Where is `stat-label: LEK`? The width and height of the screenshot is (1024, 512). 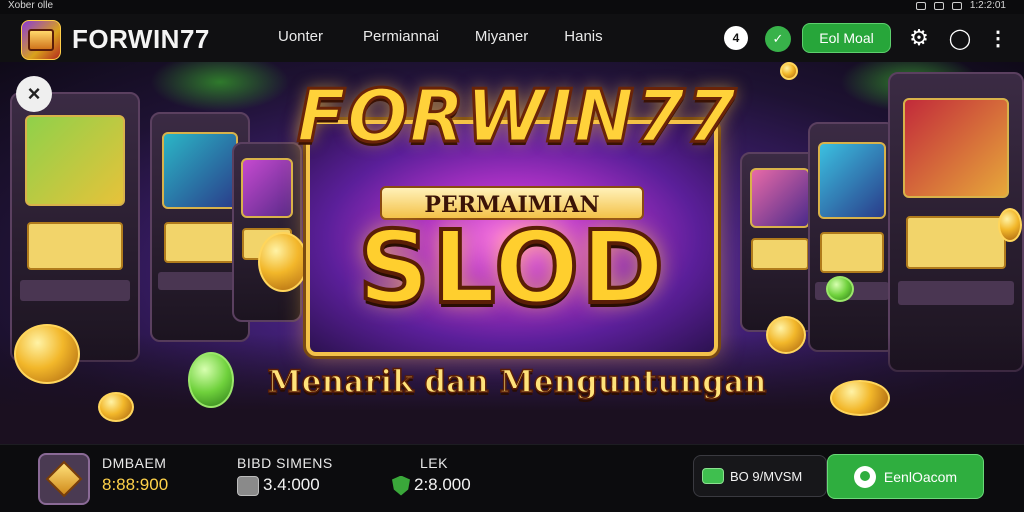 stat-label: LEK is located at coordinates (434, 463).